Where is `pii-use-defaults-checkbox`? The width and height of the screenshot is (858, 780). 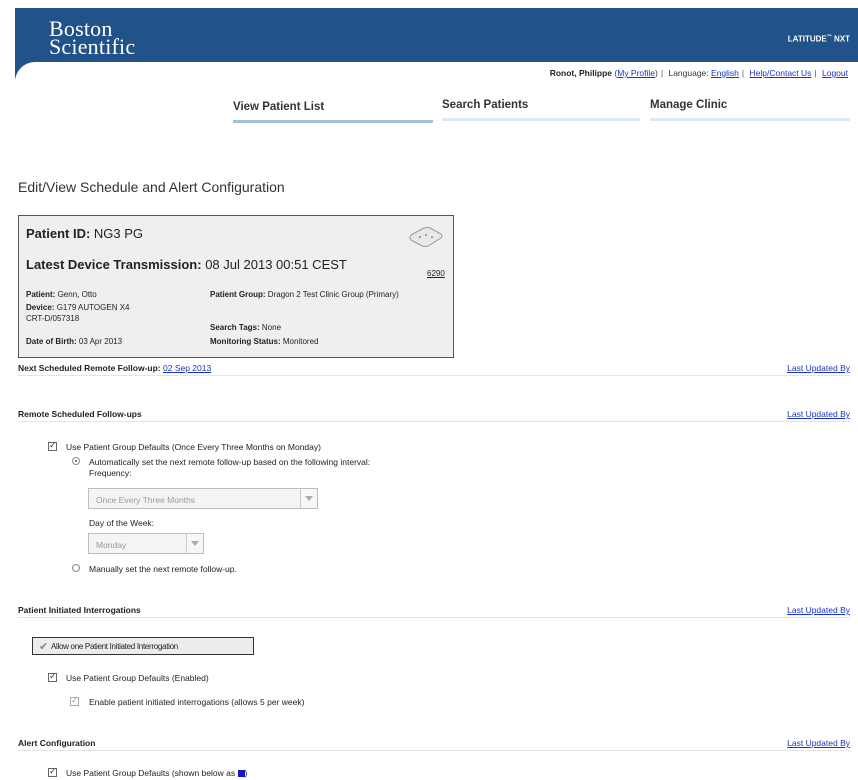 pii-use-defaults-checkbox is located at coordinates (52, 676).